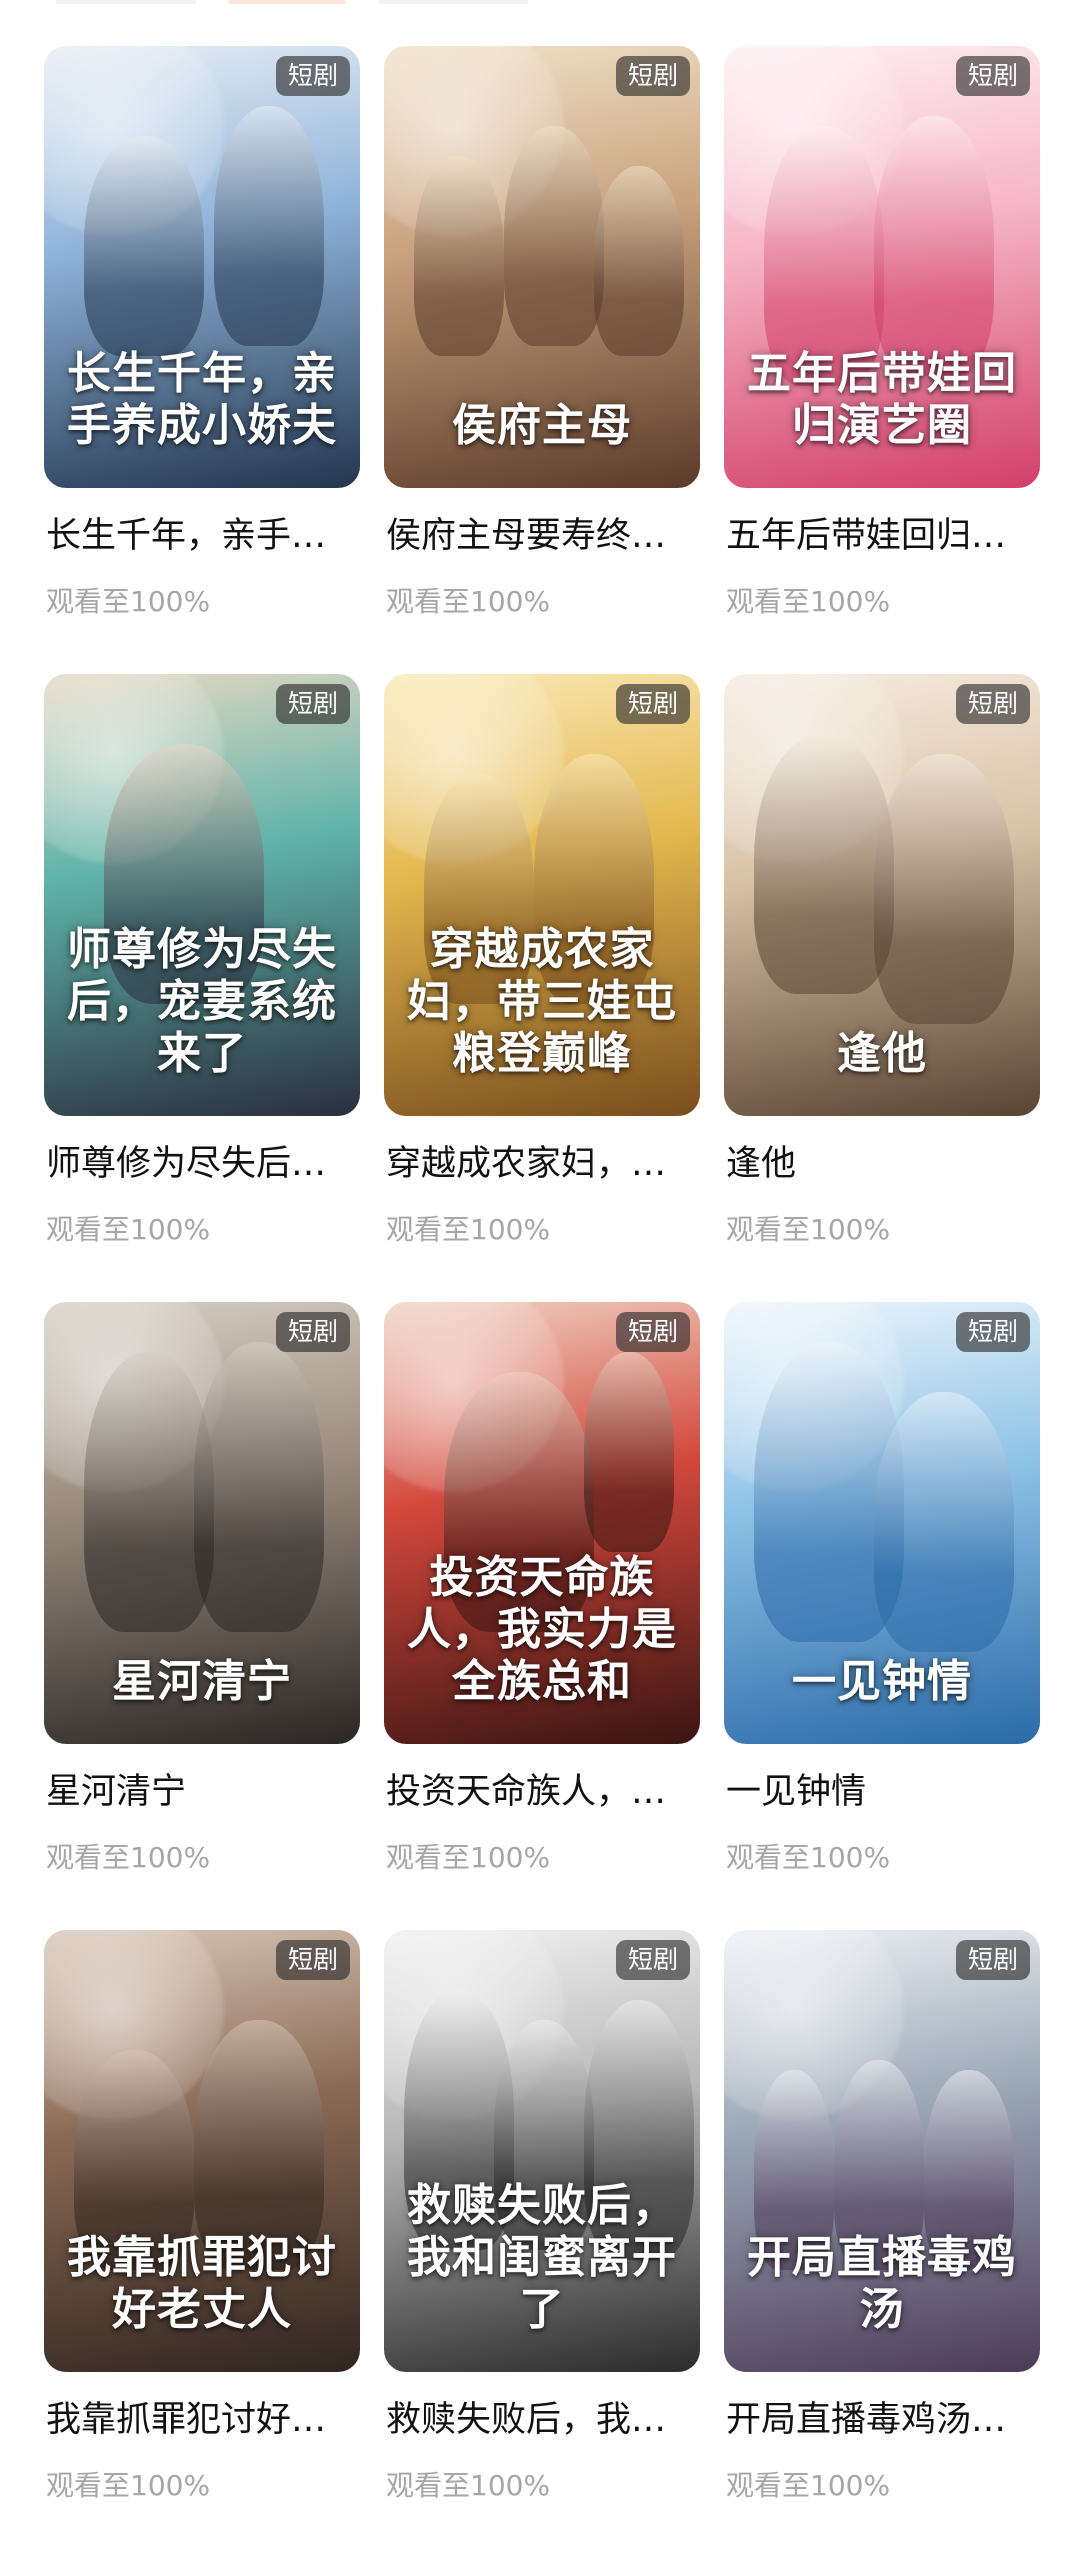 The height and width of the screenshot is (2558, 1080). What do you see at coordinates (542, 1001) in the screenshot?
I see `poster-title-art: 穿越成农家妇，带三娃屯粮登巅峰` at bounding box center [542, 1001].